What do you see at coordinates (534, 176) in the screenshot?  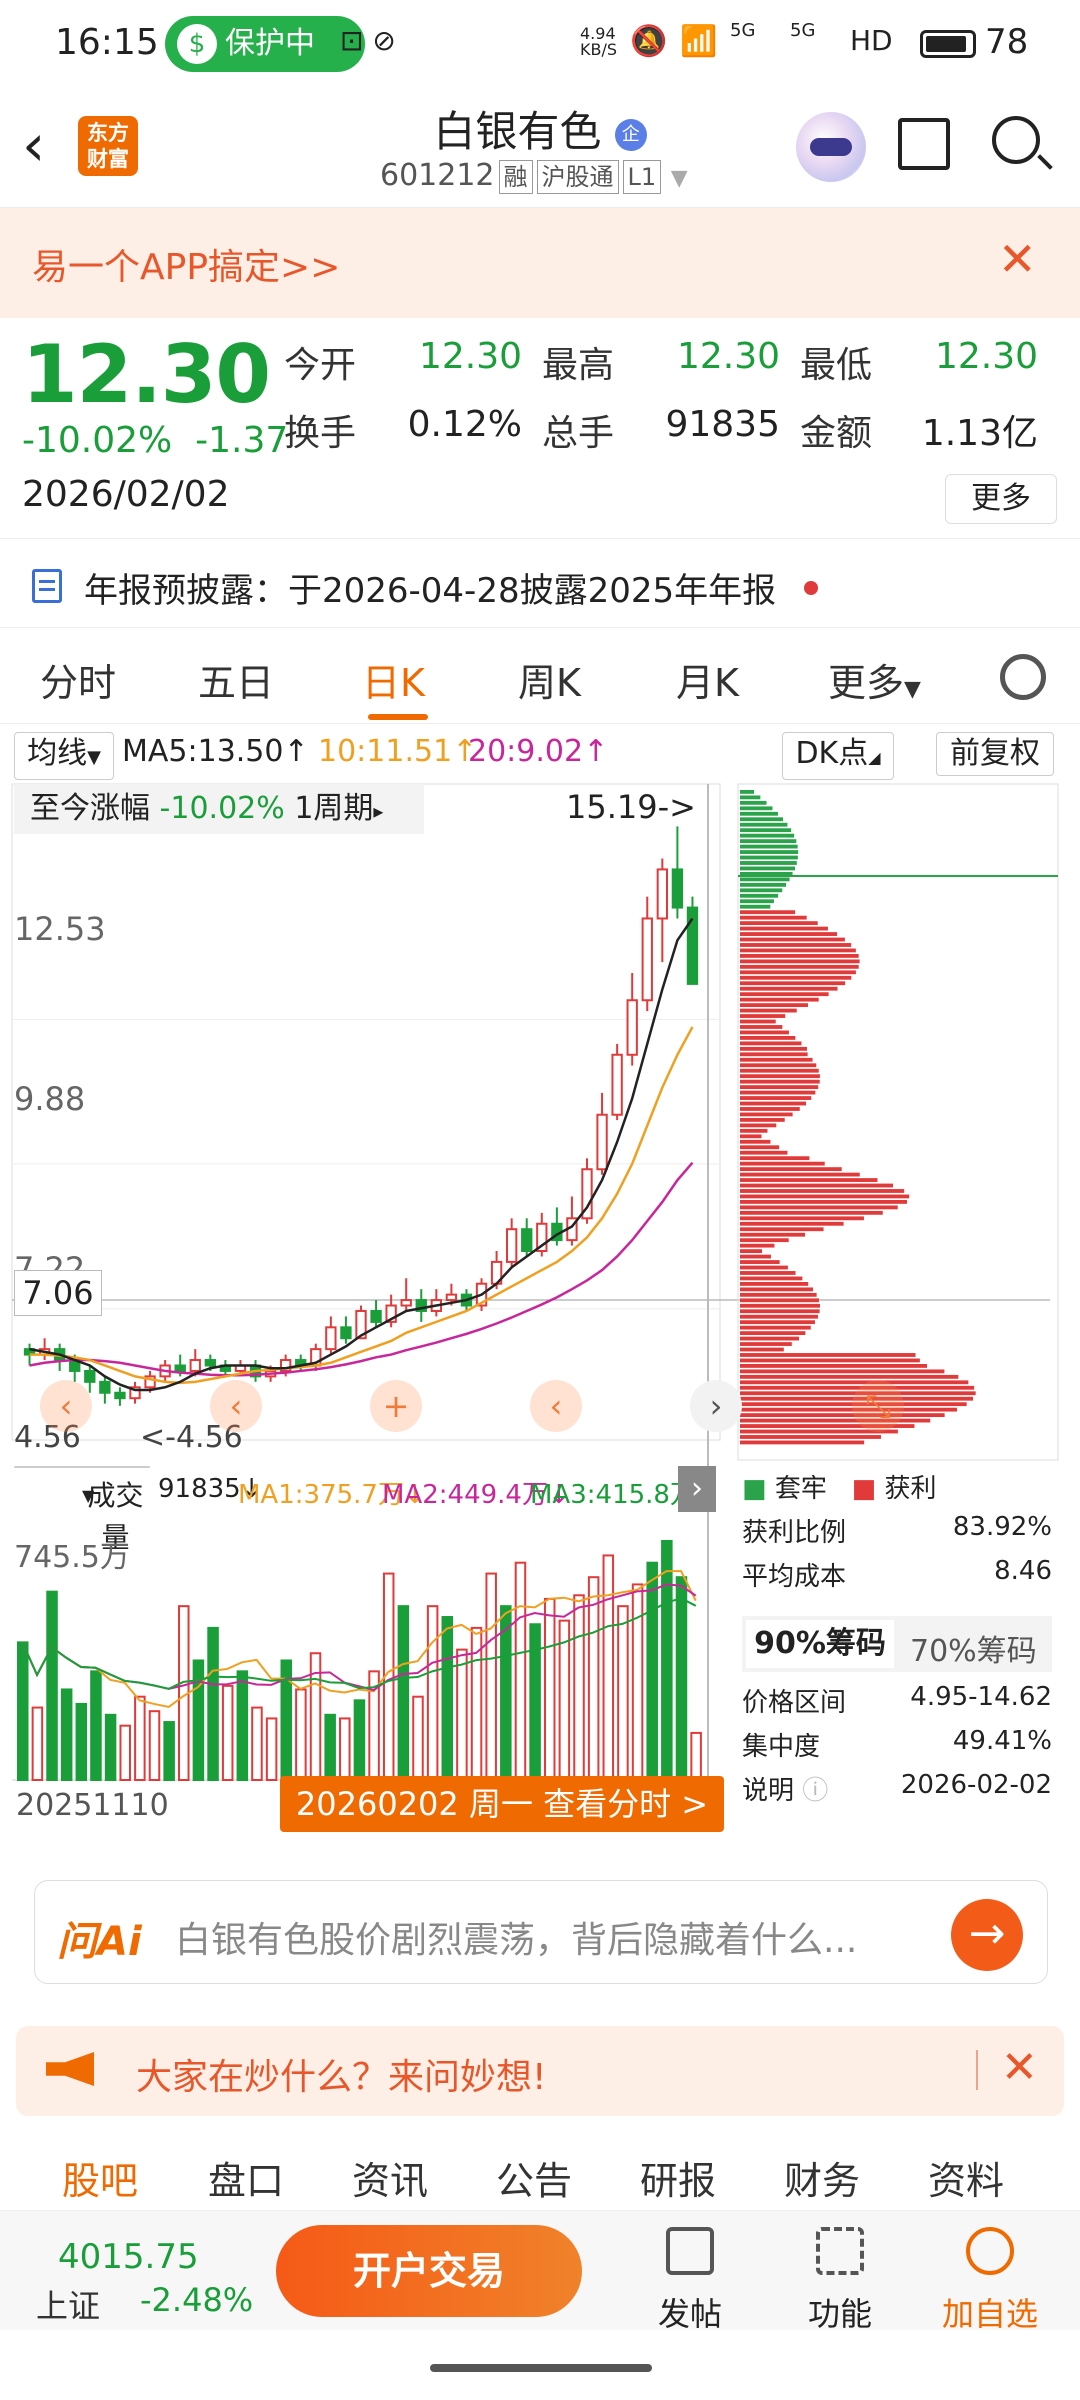 I see `stock-code-row: 601212 融沪股通 L1 ▼` at bounding box center [534, 176].